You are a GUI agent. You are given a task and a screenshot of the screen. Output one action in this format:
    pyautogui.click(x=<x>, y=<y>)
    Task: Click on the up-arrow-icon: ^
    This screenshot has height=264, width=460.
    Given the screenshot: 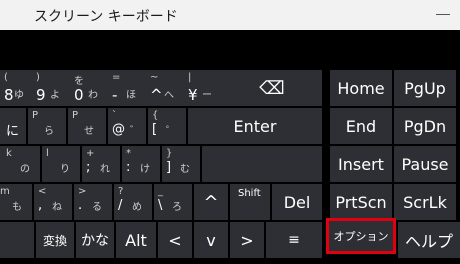 What is the action you would take?
    pyautogui.click(x=211, y=202)
    